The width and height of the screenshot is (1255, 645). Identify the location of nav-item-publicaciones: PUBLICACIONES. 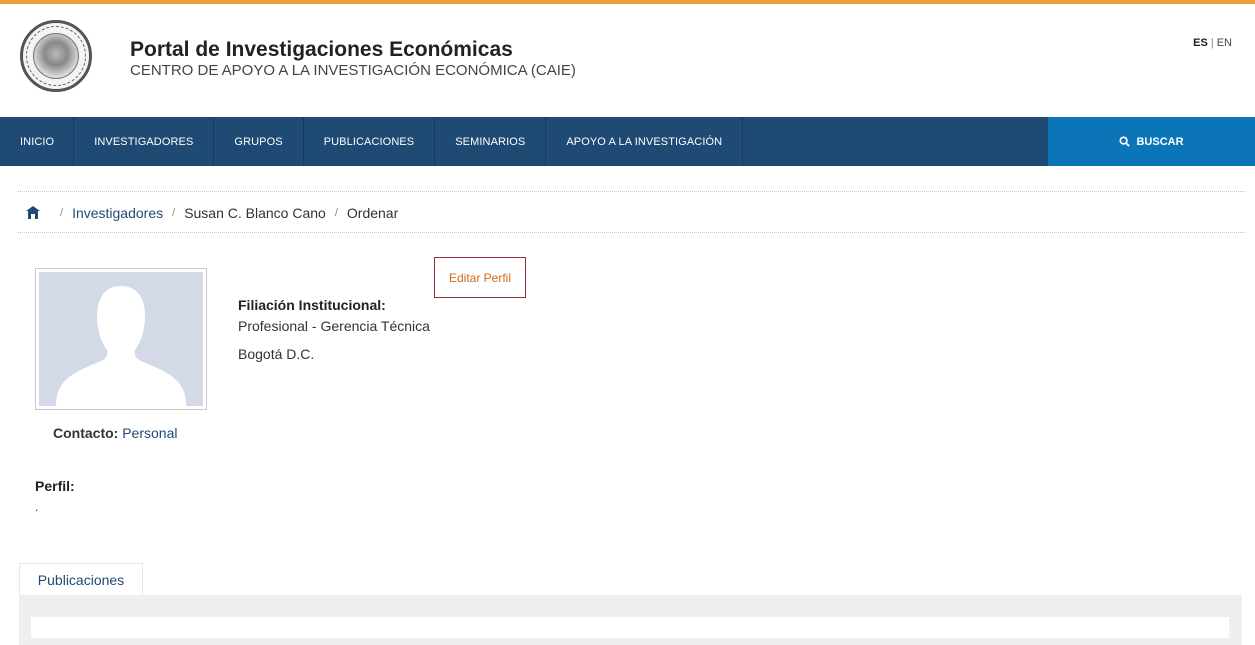
(370, 141).